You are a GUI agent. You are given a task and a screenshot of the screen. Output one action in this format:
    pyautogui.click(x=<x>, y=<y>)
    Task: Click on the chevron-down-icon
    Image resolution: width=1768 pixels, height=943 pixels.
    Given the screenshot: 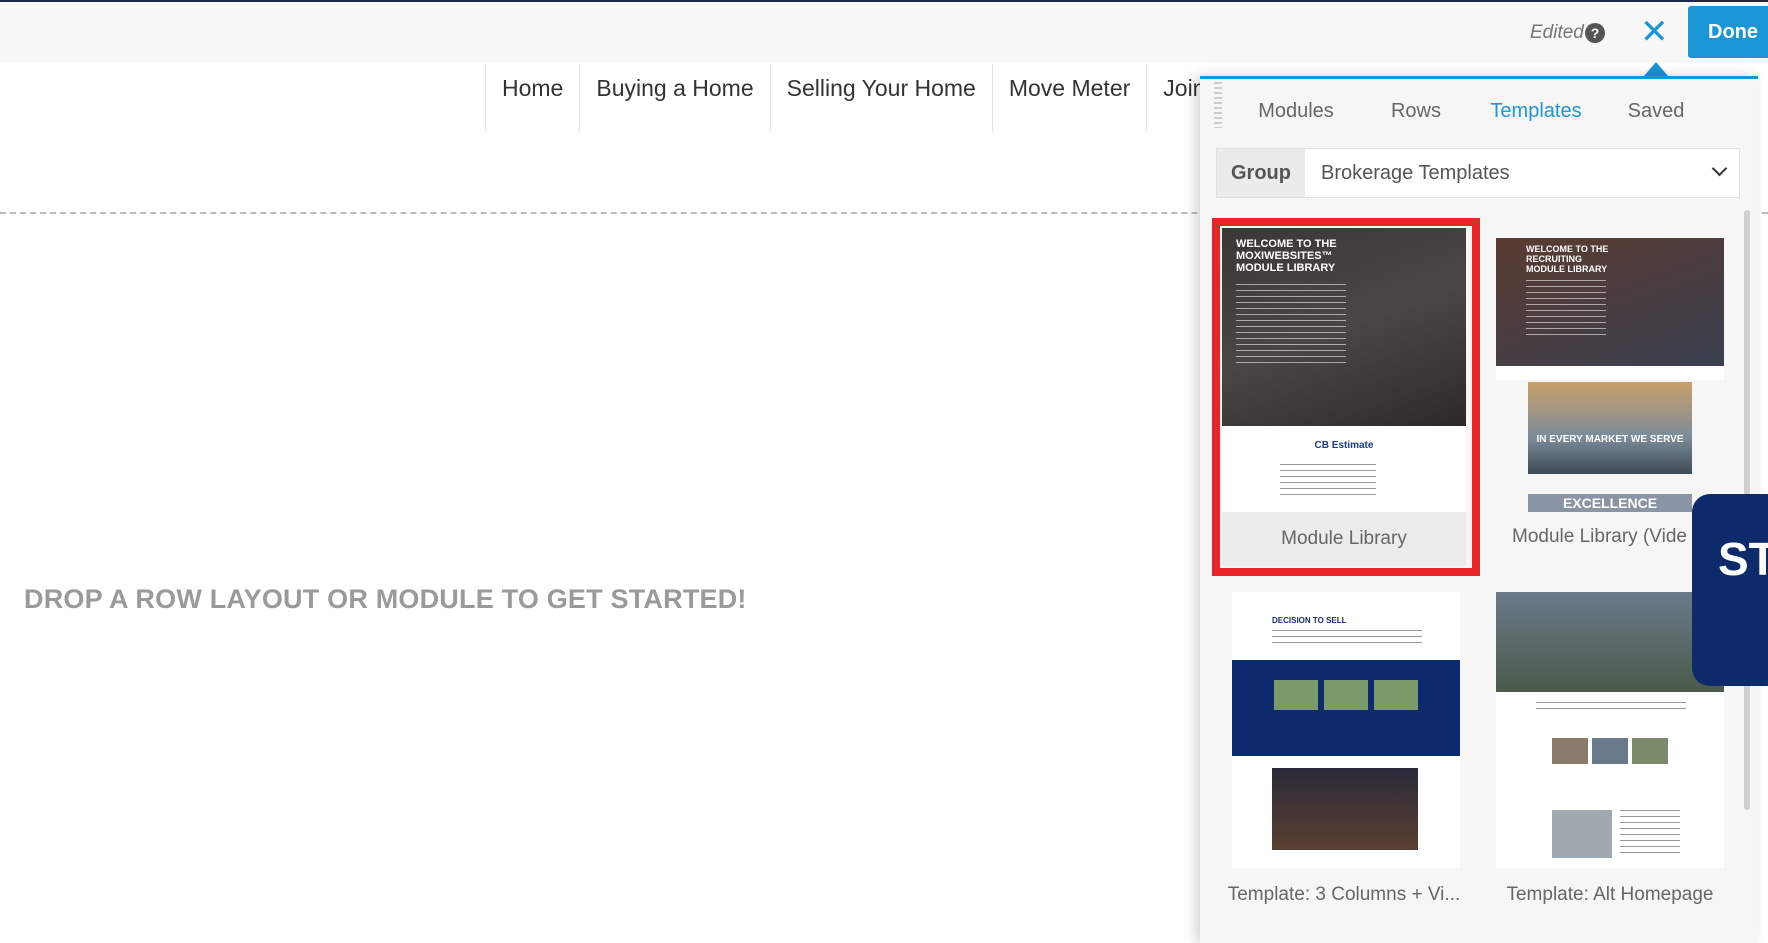 What is the action you would take?
    pyautogui.click(x=1719, y=168)
    